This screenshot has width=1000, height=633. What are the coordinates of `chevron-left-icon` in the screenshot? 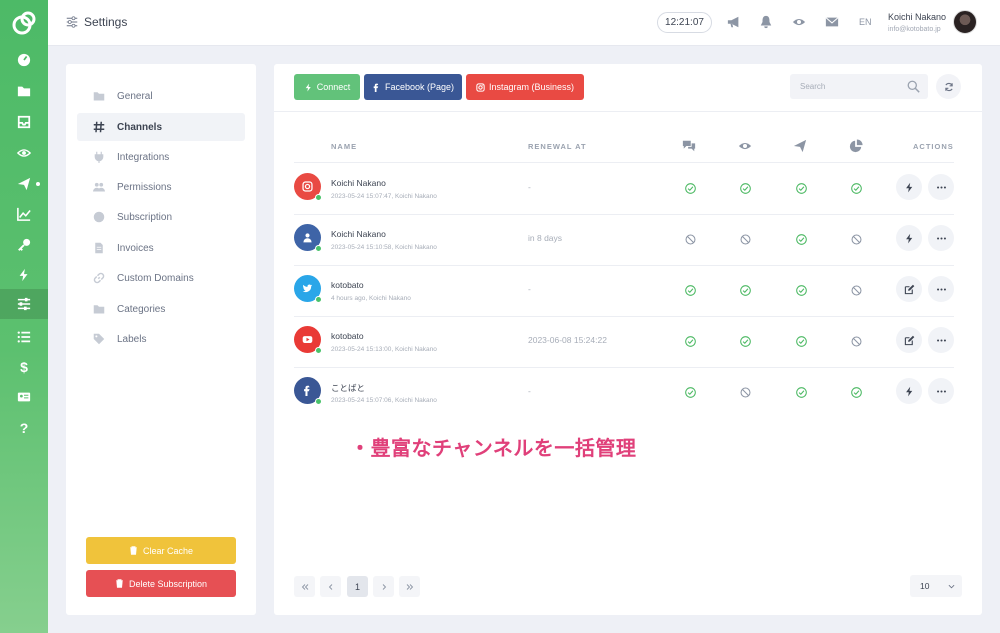 It's located at (330, 586).